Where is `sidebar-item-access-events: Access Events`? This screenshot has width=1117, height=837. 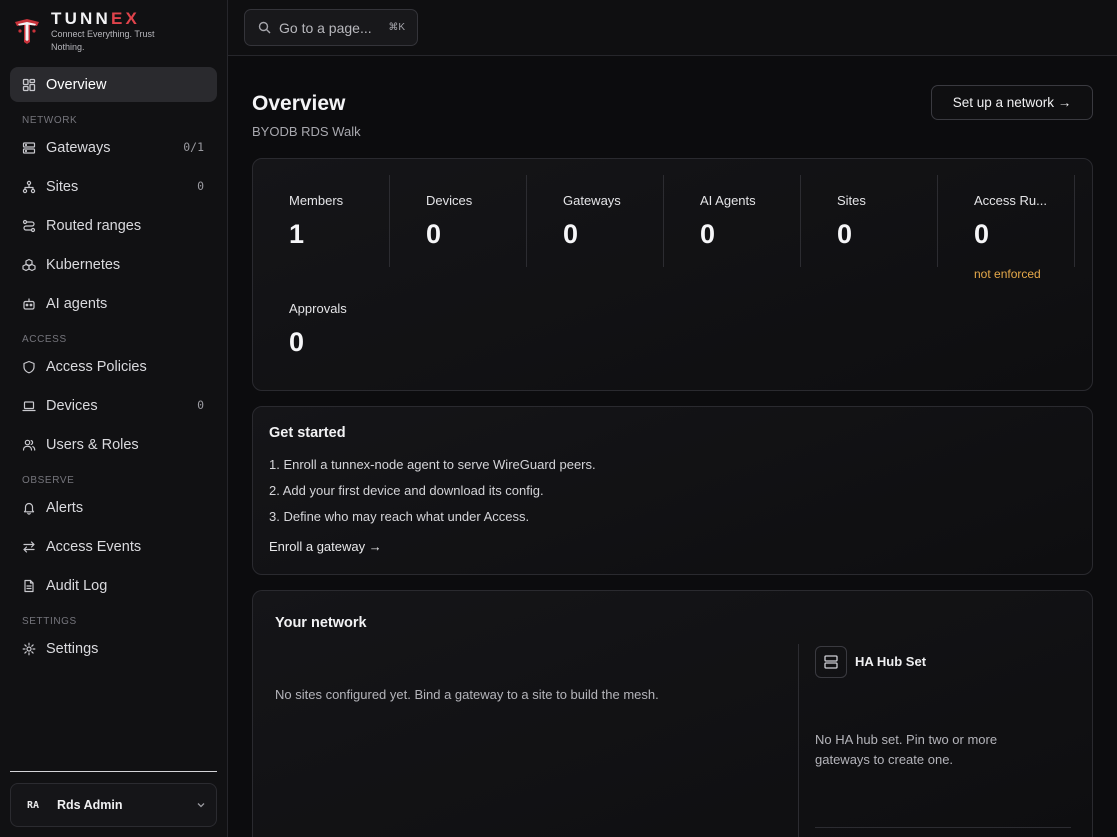
sidebar-item-access-events: Access Events is located at coordinates (113, 546).